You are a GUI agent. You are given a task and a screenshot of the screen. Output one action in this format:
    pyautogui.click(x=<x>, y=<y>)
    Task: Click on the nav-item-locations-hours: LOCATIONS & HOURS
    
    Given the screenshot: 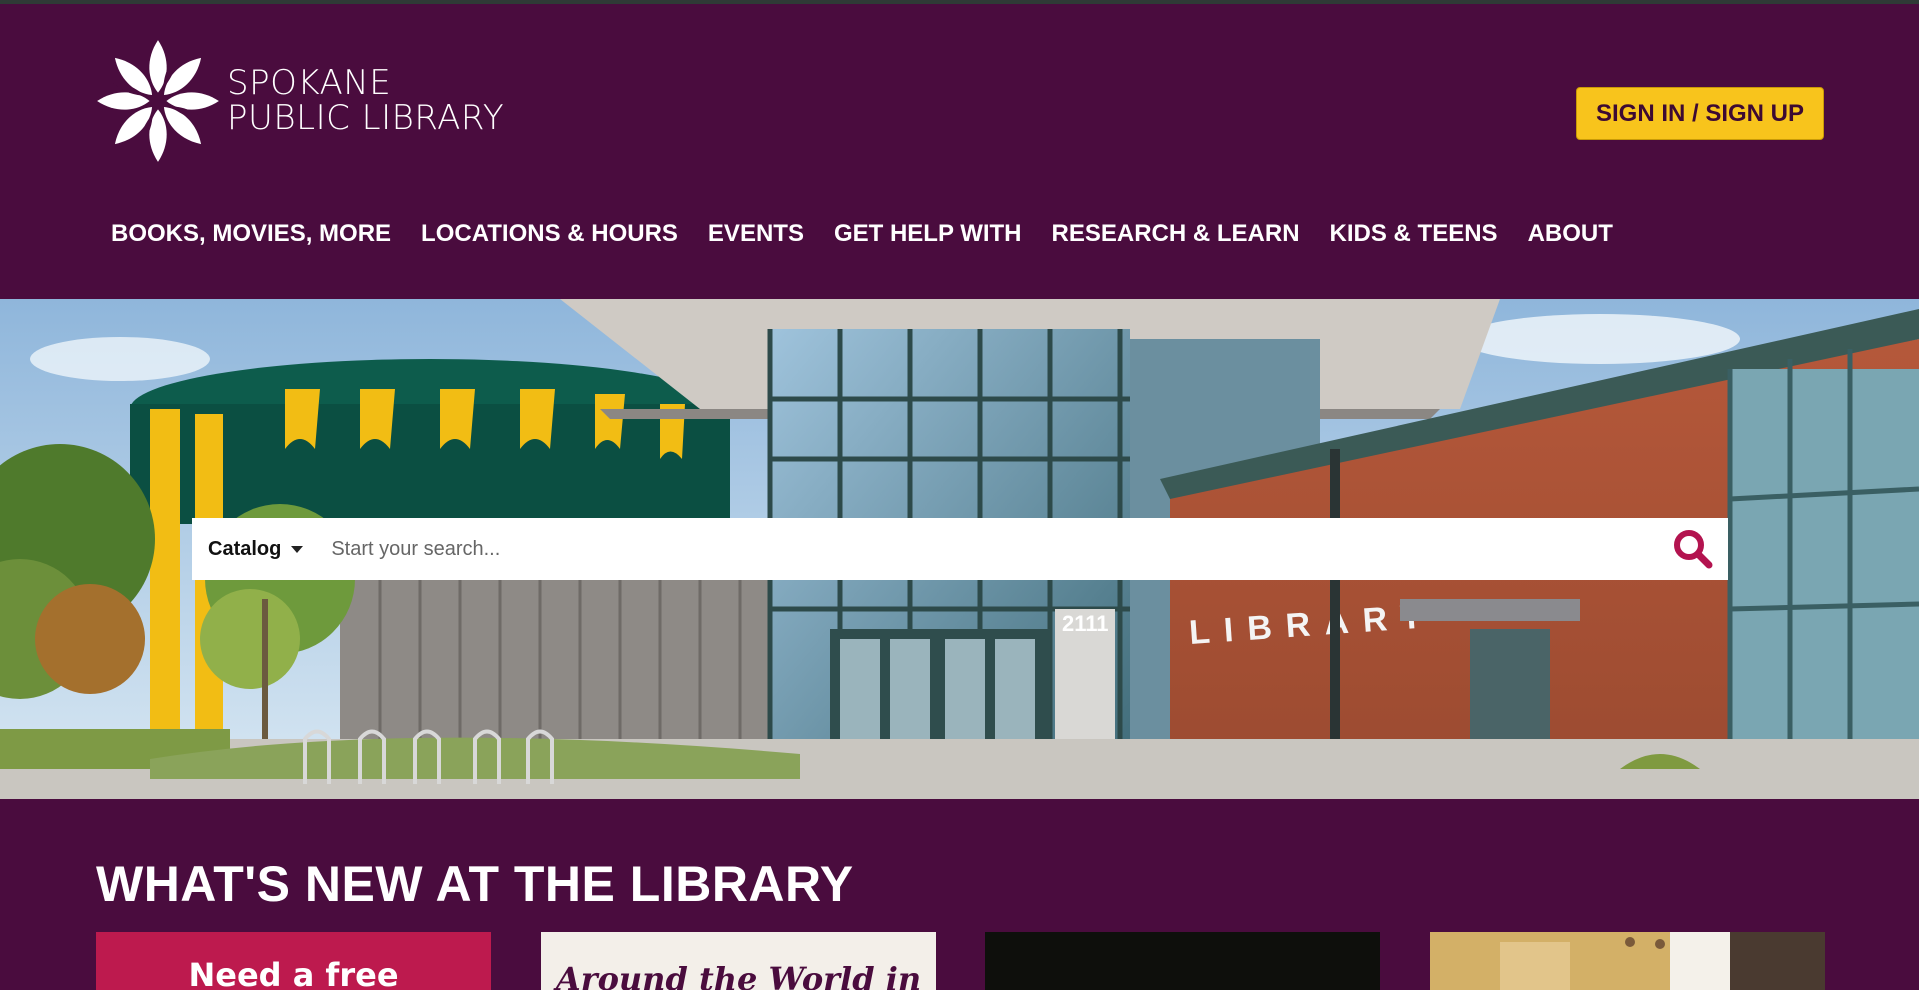 What is the action you would take?
    pyautogui.click(x=549, y=234)
    